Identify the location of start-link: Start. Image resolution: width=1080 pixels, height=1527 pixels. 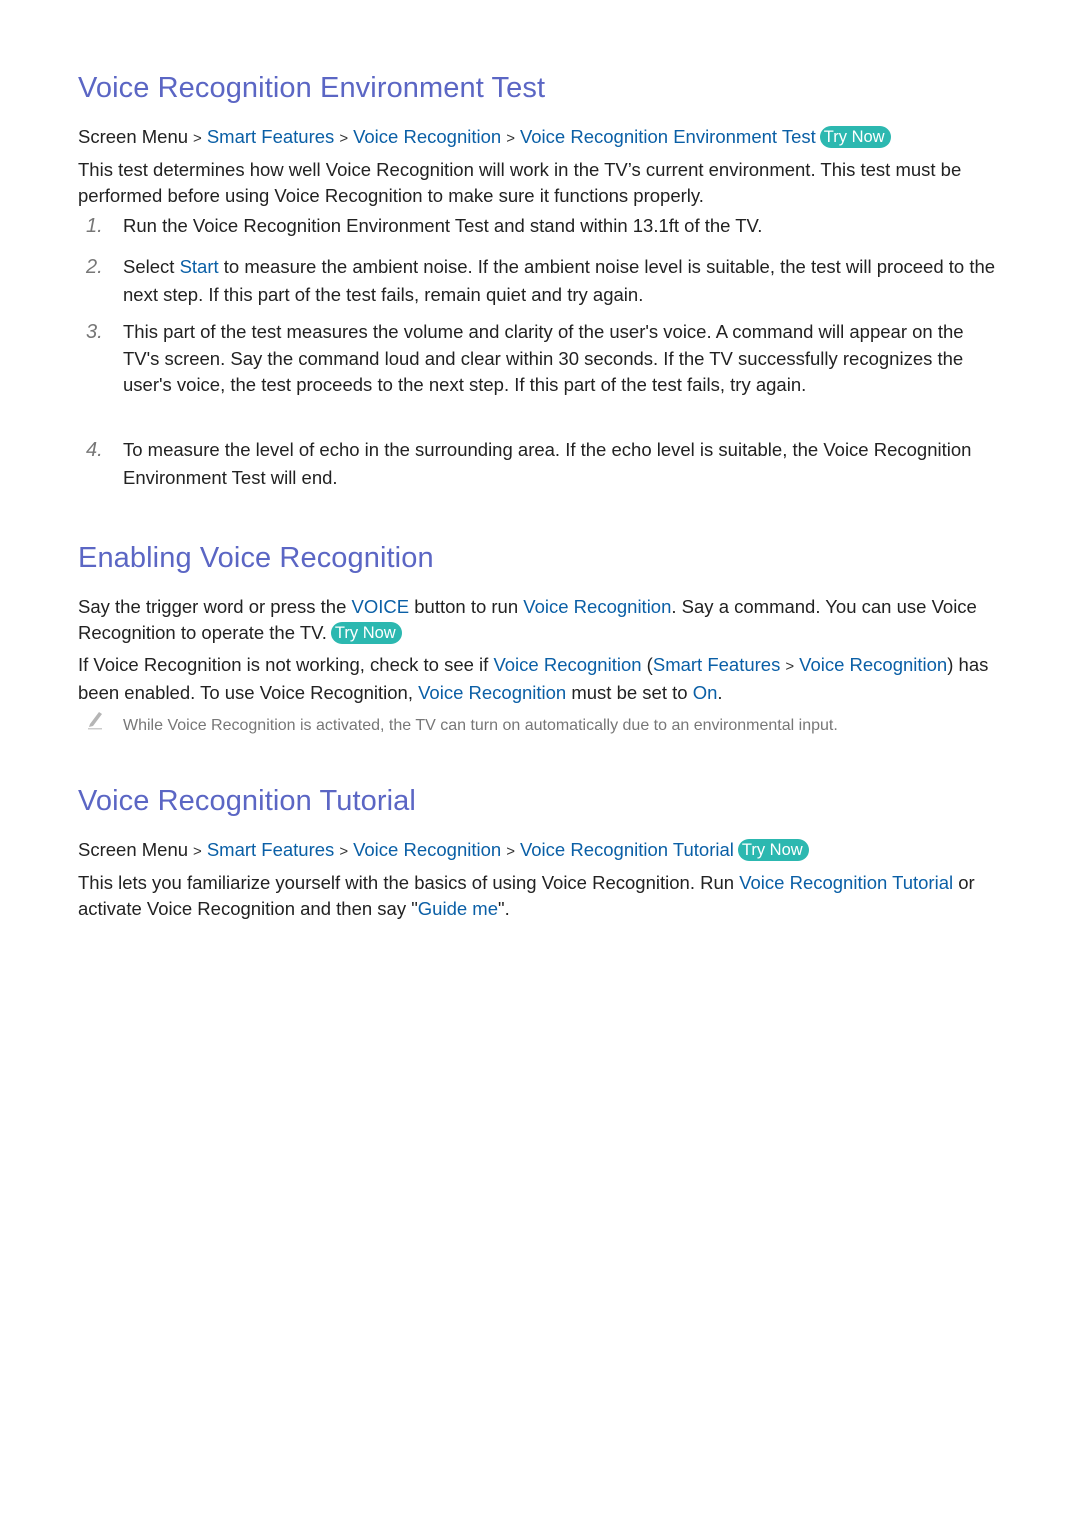
(199, 266).